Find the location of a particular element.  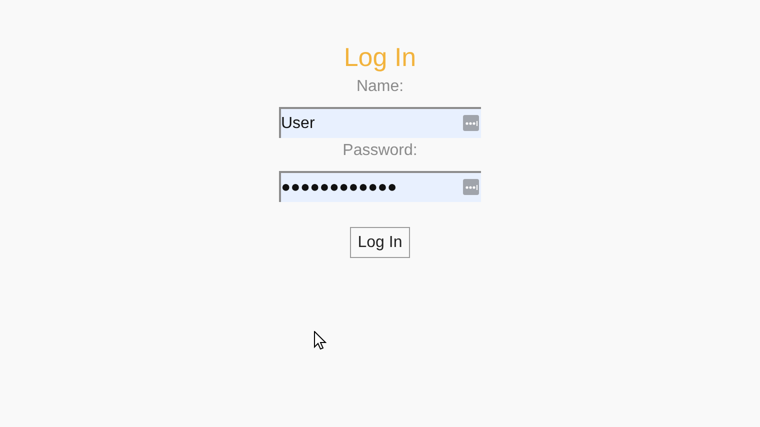

field-label: Name: is located at coordinates (380, 87).